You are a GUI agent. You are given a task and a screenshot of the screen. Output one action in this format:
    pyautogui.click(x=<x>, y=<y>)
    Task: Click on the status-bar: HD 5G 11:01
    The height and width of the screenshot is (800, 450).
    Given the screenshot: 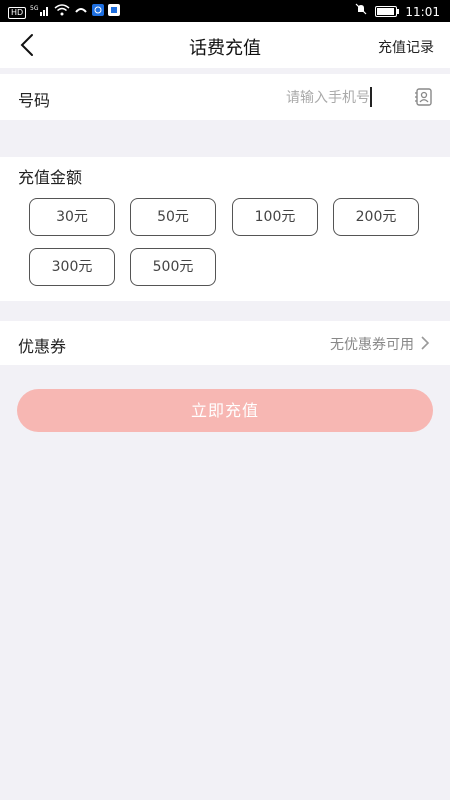 What is the action you would take?
    pyautogui.click(x=225, y=11)
    